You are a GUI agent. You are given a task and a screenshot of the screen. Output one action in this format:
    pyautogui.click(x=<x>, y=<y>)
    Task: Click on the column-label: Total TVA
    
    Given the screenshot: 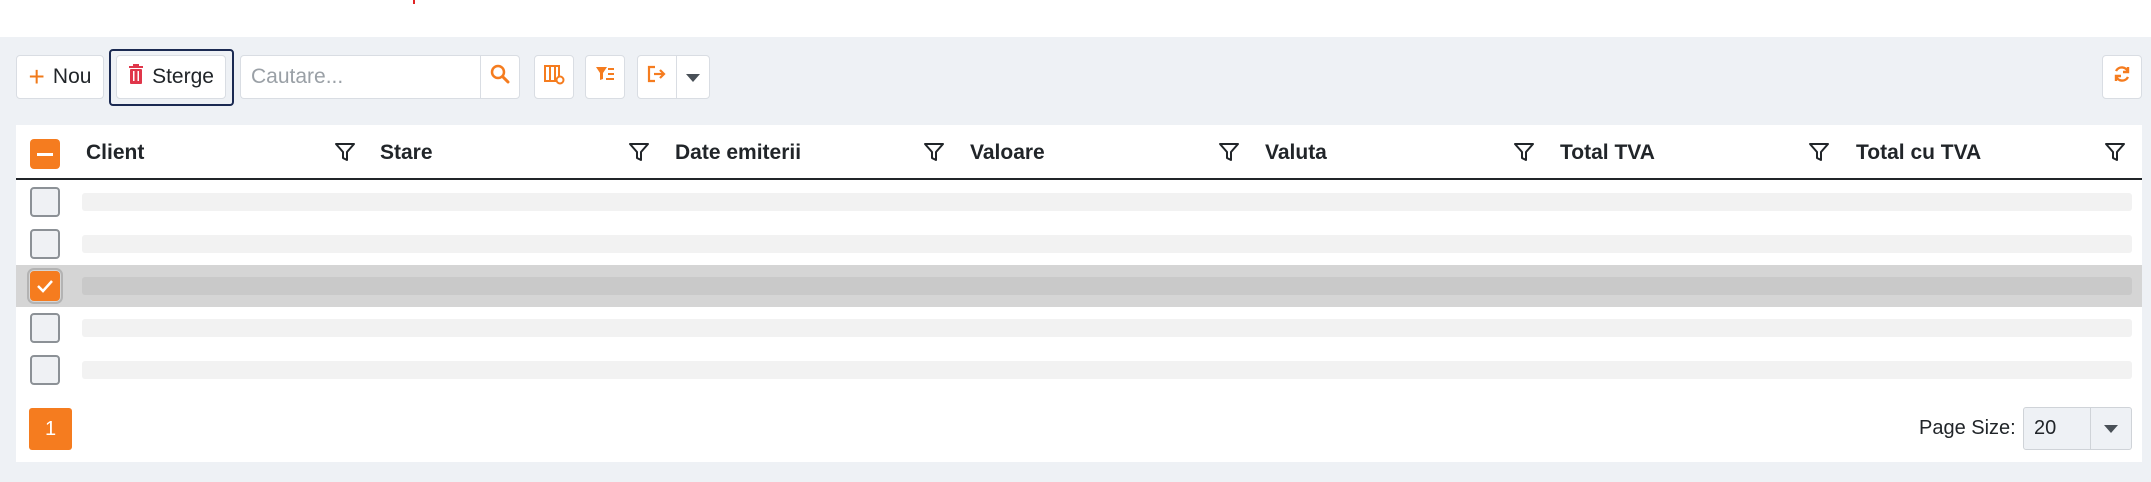 What is the action you would take?
    pyautogui.click(x=1607, y=152)
    